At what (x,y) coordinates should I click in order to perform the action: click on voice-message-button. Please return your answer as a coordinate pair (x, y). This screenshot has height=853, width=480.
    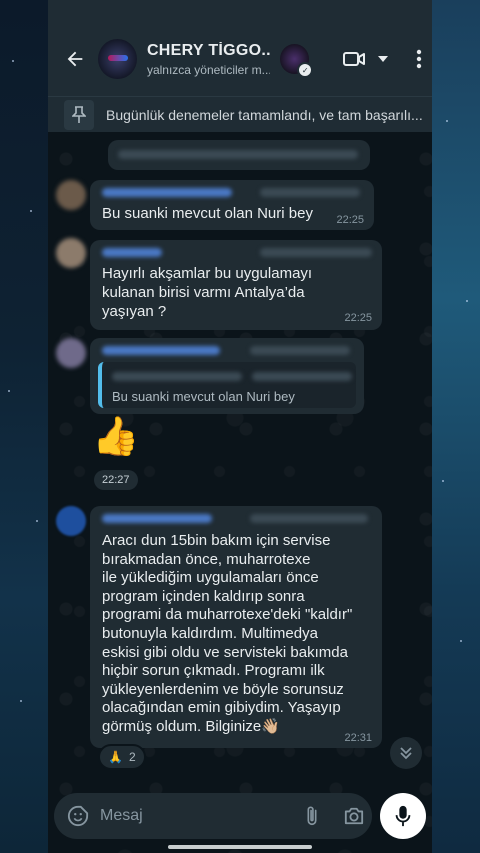
    Looking at the image, I should click on (403, 816).